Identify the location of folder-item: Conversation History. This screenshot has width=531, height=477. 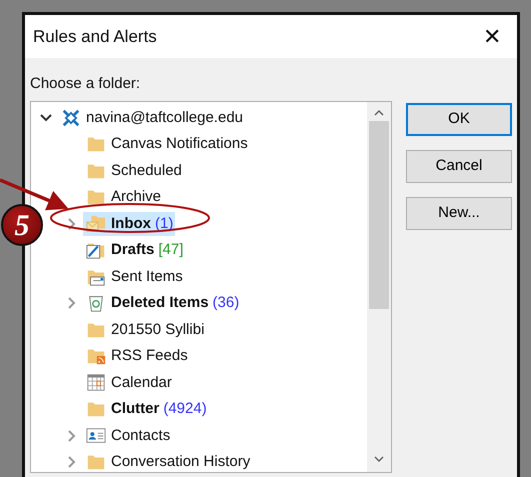
(167, 462).